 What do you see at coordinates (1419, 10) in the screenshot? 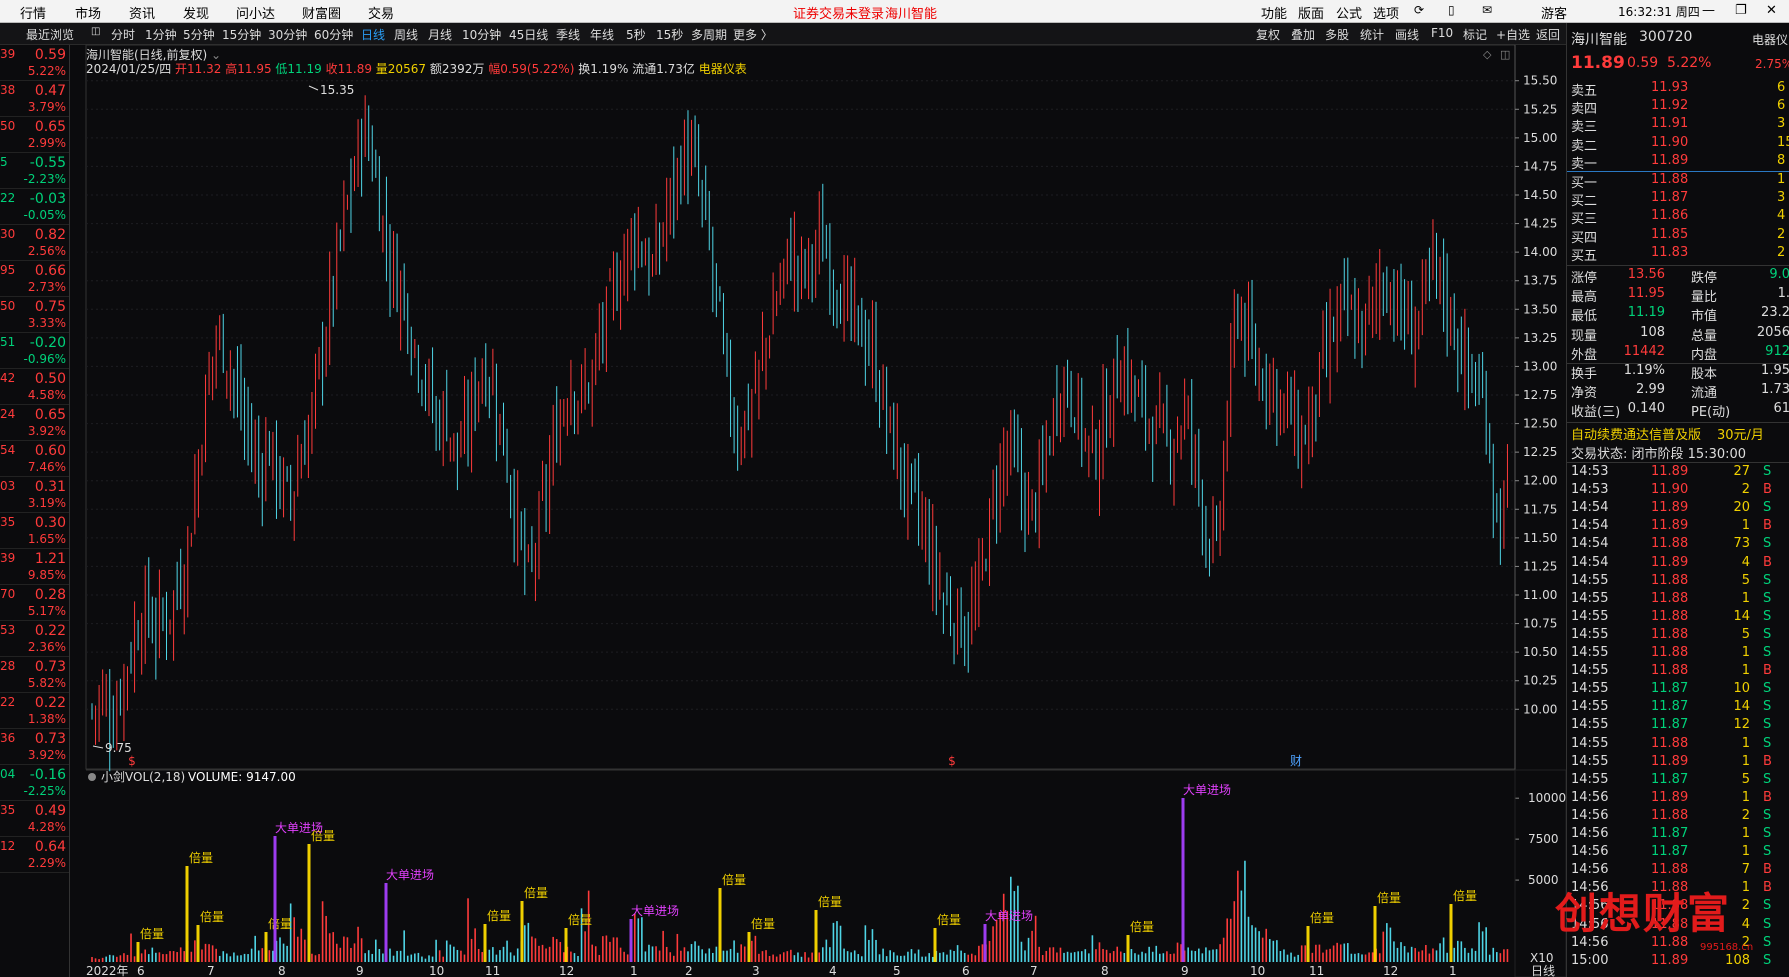
I see `refresh-icon: ⟳` at bounding box center [1419, 10].